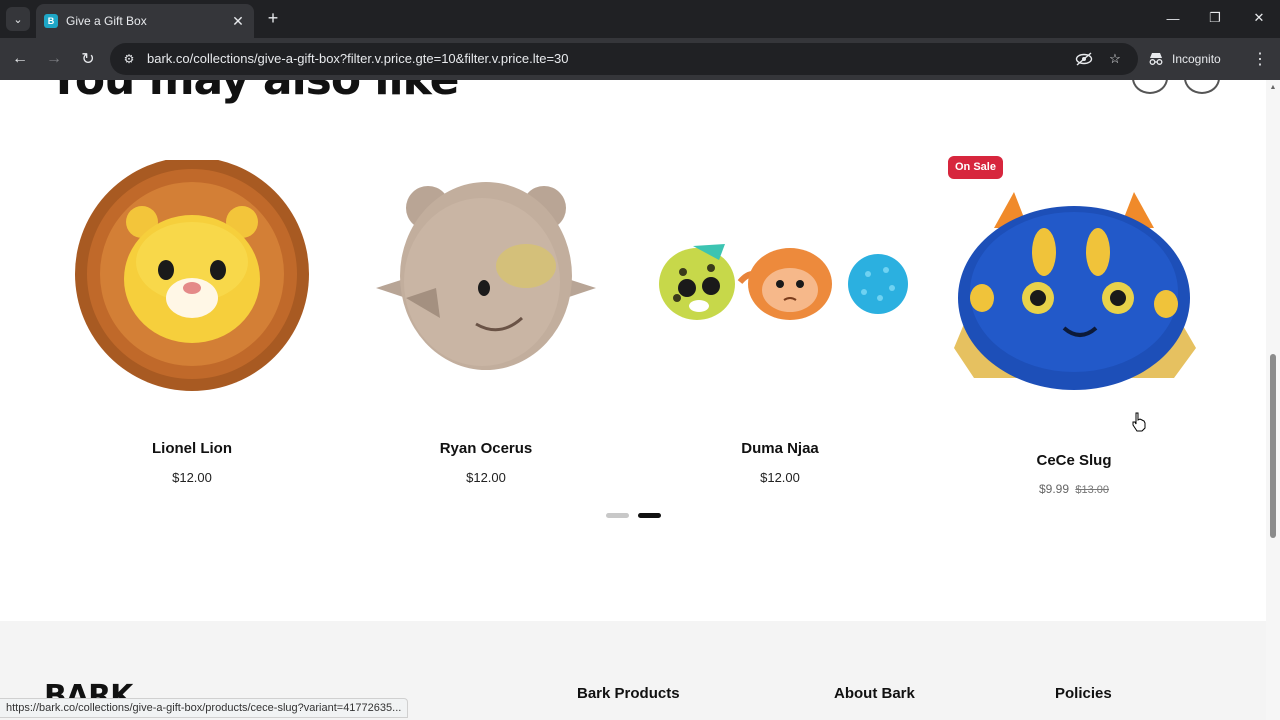 The width and height of the screenshot is (1280, 720). Describe the element at coordinates (1092, 490) in the screenshot. I see `original-price: $13.00` at that location.